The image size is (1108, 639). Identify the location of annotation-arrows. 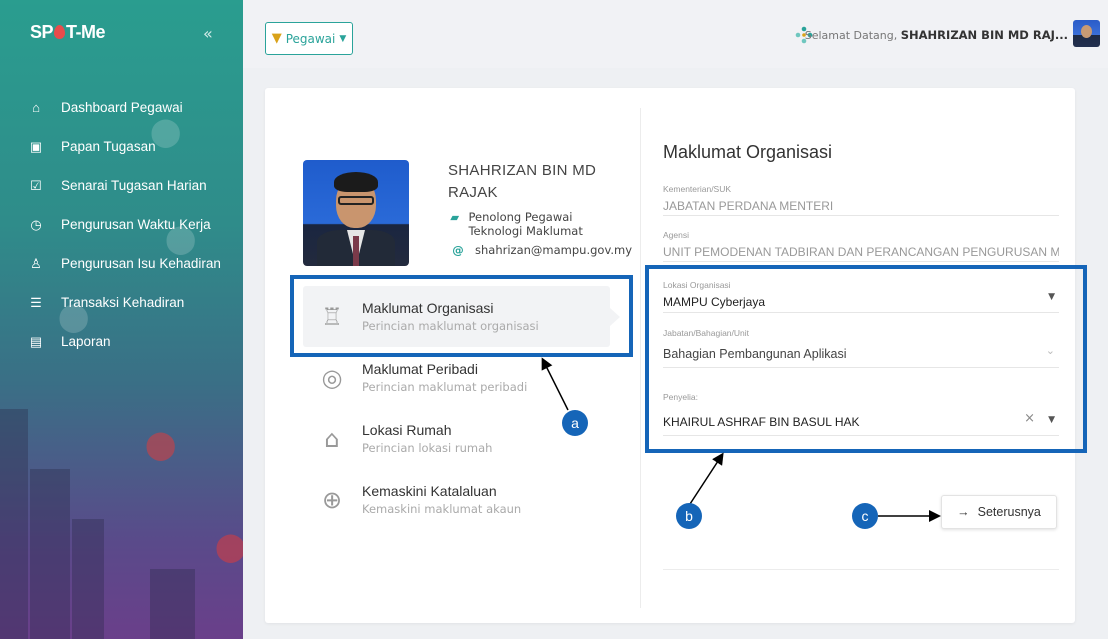
(741, 439).